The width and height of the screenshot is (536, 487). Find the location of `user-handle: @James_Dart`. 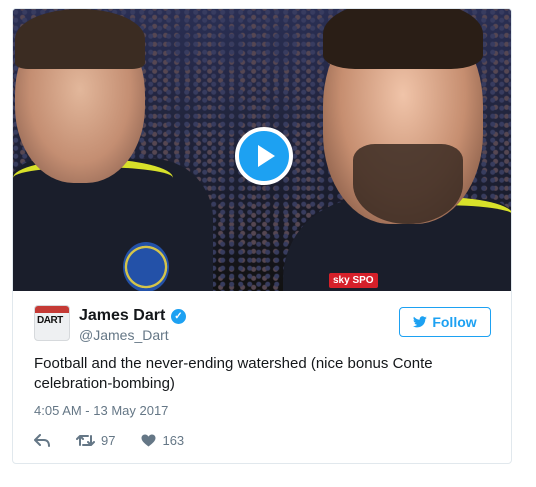

user-handle: @James_Dart is located at coordinates (124, 335).